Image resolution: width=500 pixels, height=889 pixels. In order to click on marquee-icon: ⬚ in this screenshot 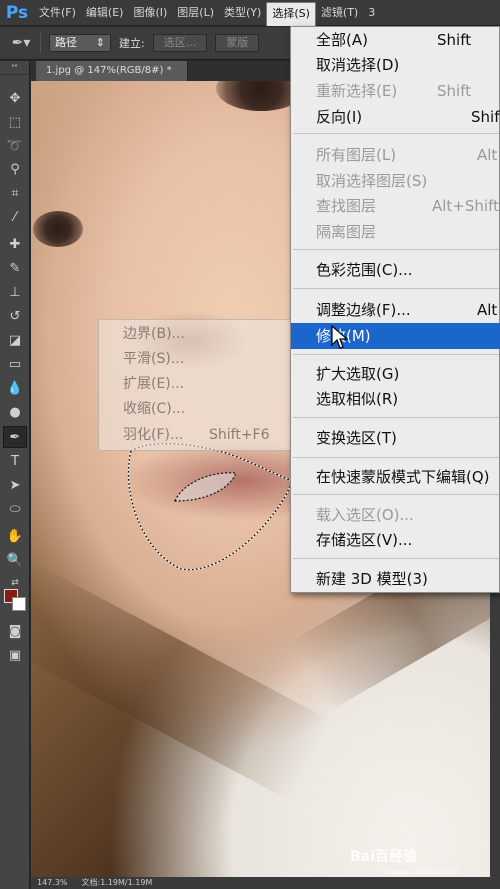, I will do `click(15, 122)`.